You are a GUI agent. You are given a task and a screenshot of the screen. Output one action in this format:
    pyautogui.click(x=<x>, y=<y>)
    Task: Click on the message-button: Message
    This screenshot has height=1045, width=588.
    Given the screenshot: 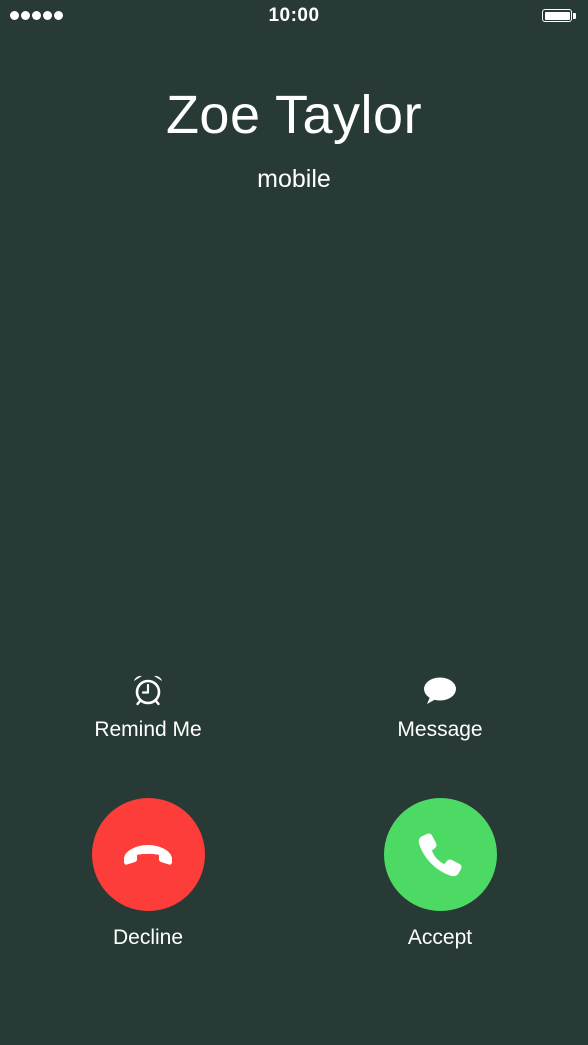 What is the action you would take?
    pyautogui.click(x=440, y=712)
    